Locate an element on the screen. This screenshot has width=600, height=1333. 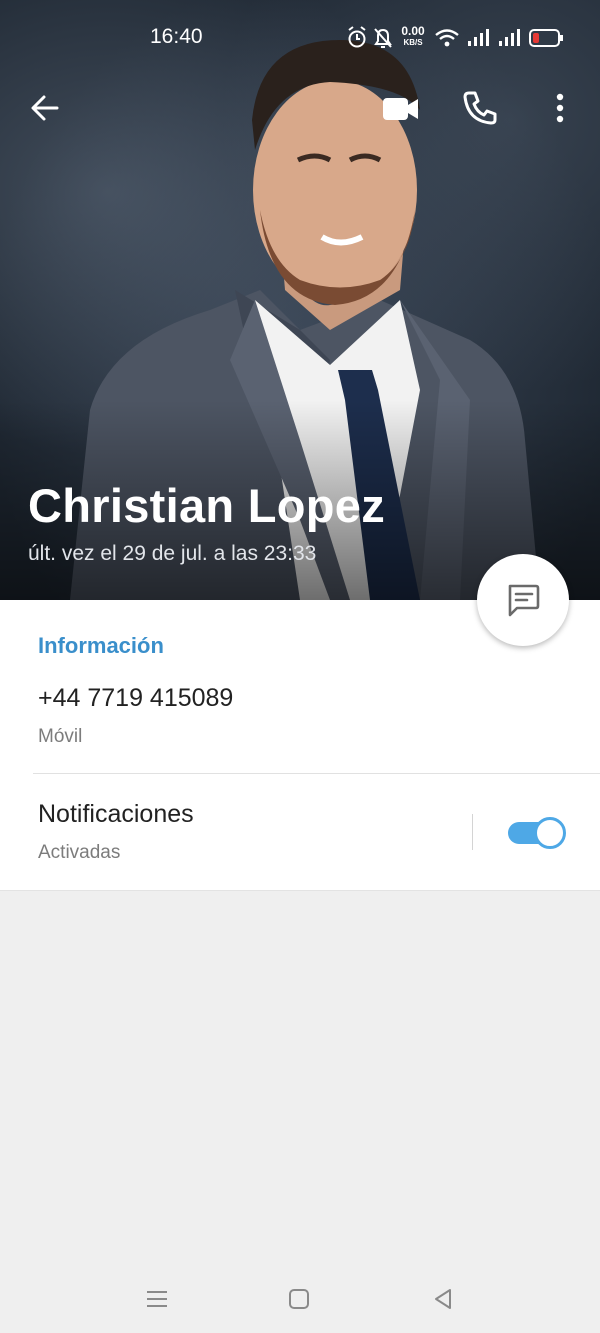
toggle-knob is located at coordinates (550, 833).